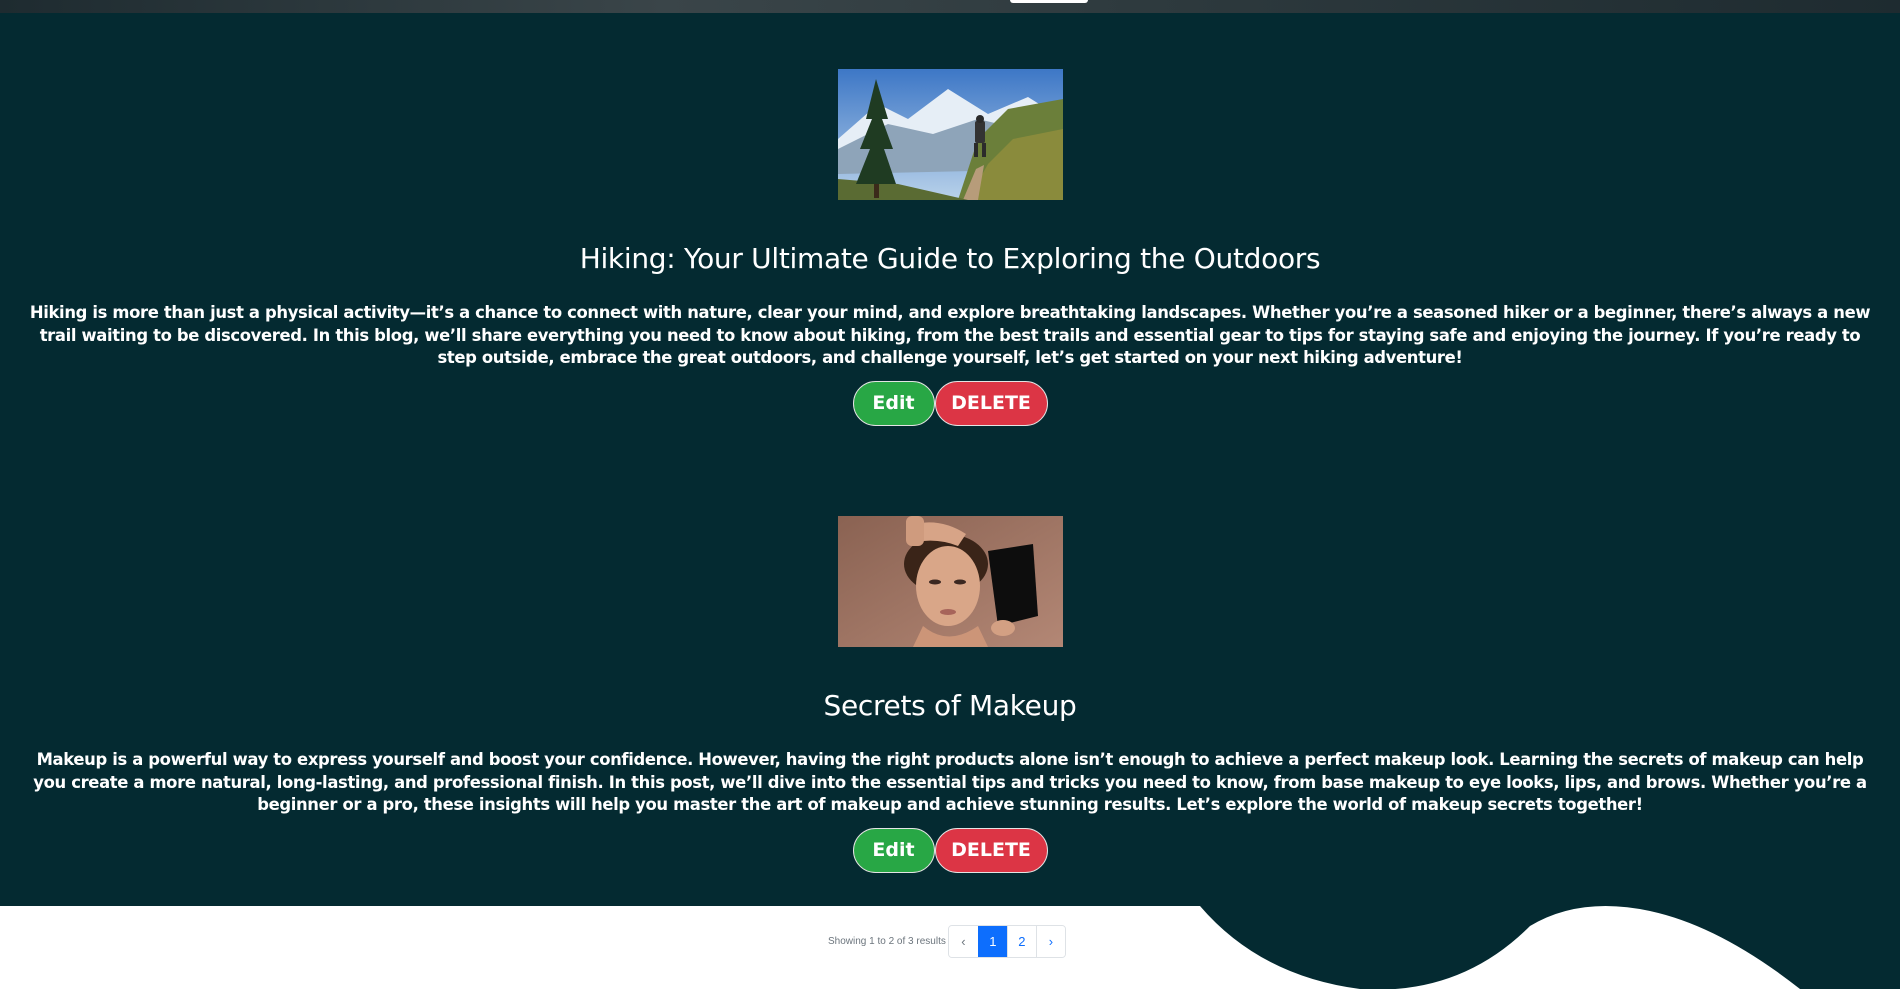 This screenshot has height=989, width=1900. What do you see at coordinates (887, 941) in the screenshot?
I see `pagination-summary: Showing 1 to 2 of 3 results` at bounding box center [887, 941].